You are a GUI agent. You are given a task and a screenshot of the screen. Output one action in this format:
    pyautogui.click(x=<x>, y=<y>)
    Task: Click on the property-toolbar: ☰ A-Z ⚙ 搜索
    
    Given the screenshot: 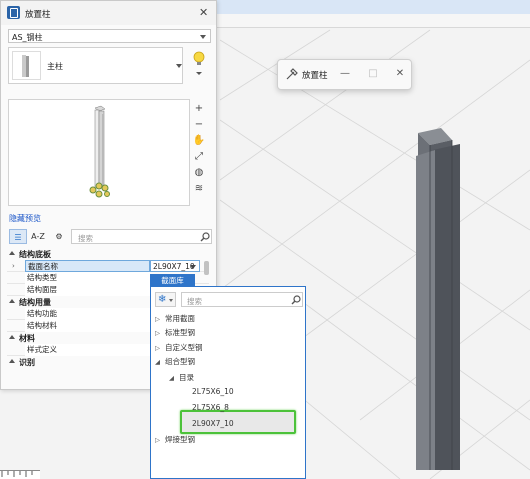 What is the action you would take?
    pyautogui.click(x=109, y=237)
    